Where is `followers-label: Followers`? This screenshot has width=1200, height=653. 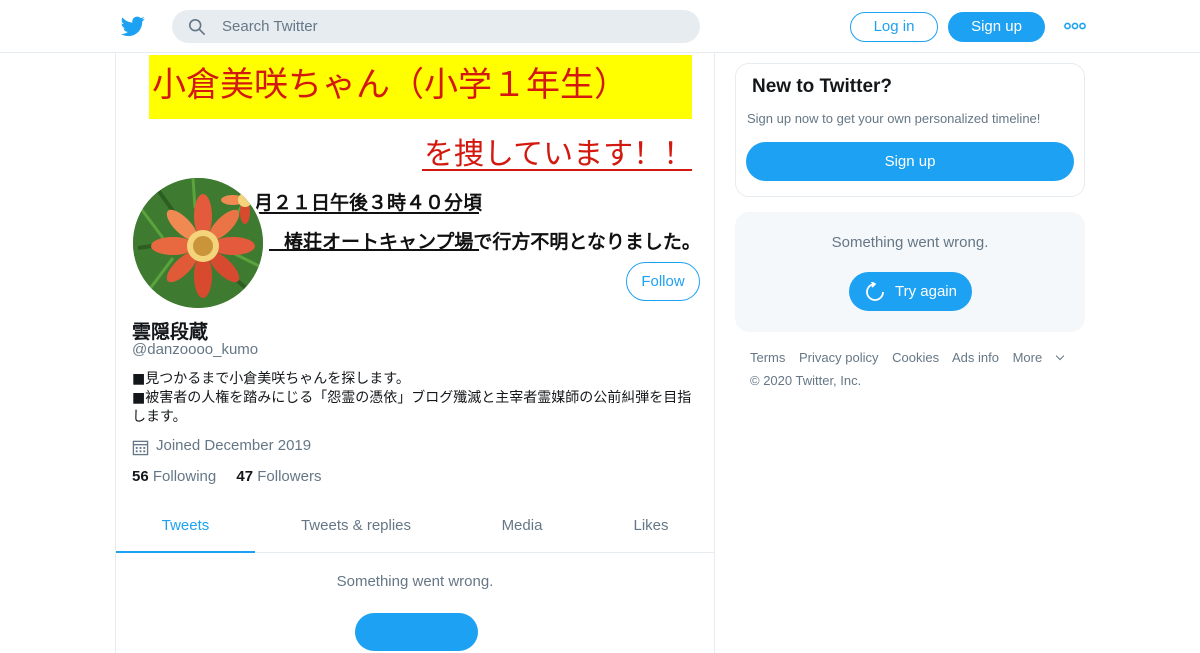
followers-label: Followers is located at coordinates (289, 476).